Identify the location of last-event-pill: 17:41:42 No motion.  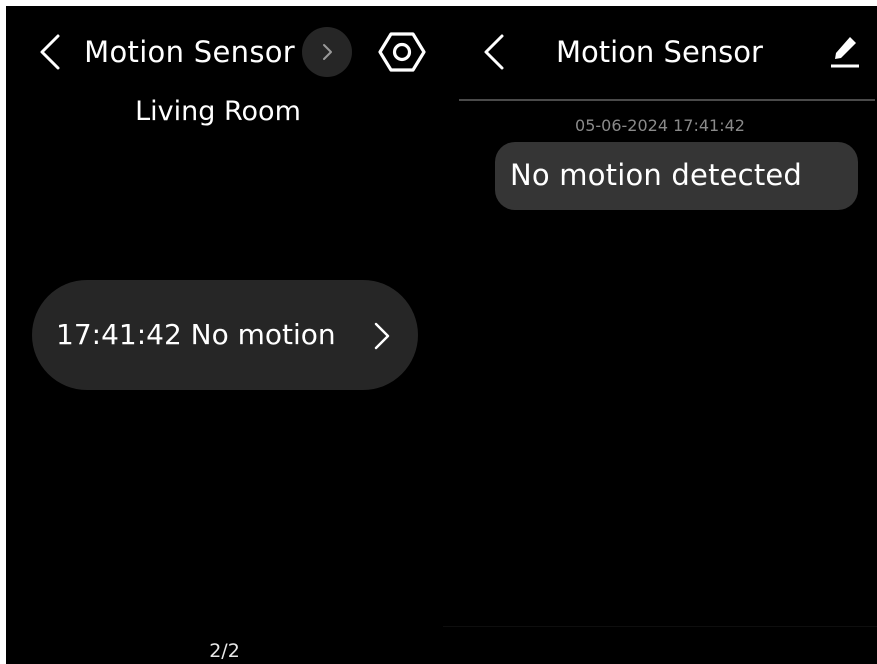
(225, 335).